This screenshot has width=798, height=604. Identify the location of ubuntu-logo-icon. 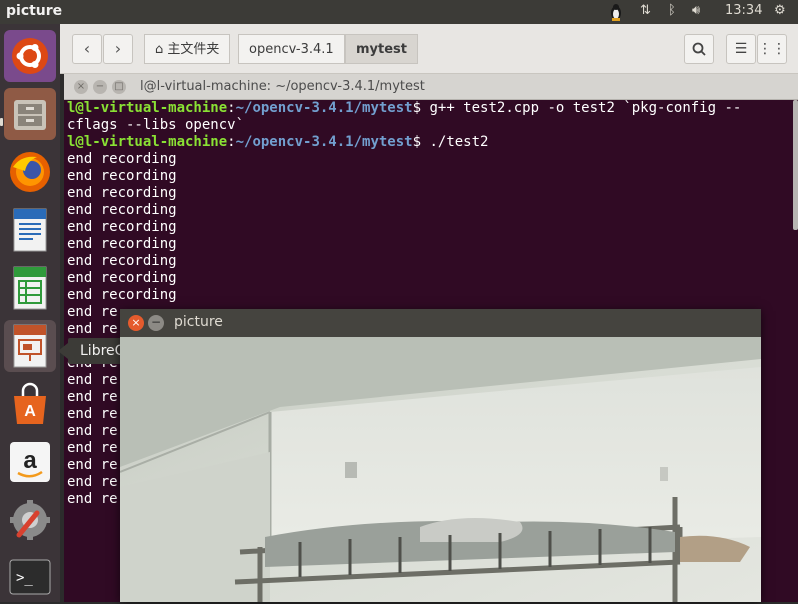
(30, 56).